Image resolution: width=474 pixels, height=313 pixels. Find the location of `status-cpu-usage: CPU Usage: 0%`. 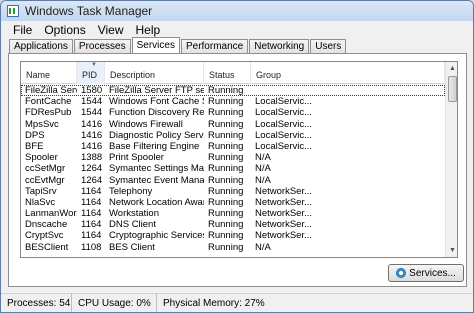

status-cpu-usage: CPU Usage: 0% is located at coordinates (114, 303).